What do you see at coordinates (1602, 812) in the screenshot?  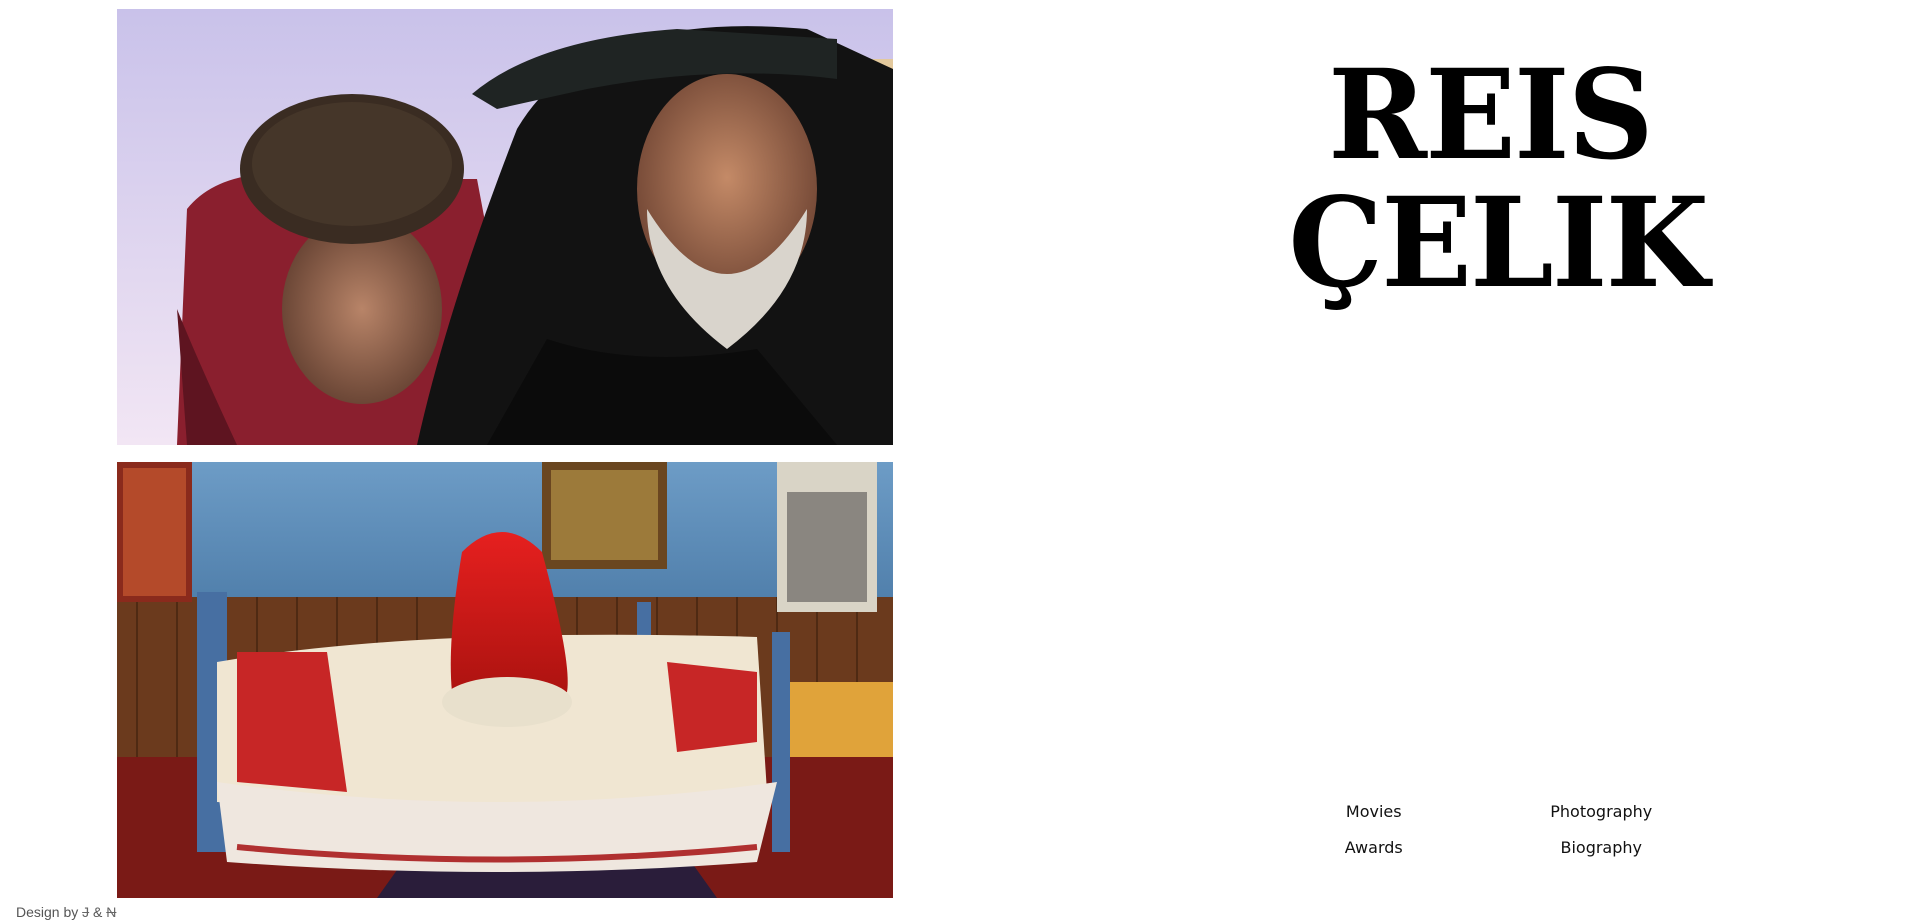 I see `nav-link-photography: Photography` at bounding box center [1602, 812].